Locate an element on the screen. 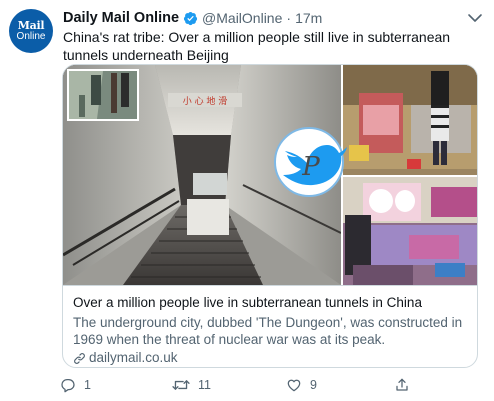 This screenshot has width=494, height=401. verified-badge-icon is located at coordinates (190, 18).